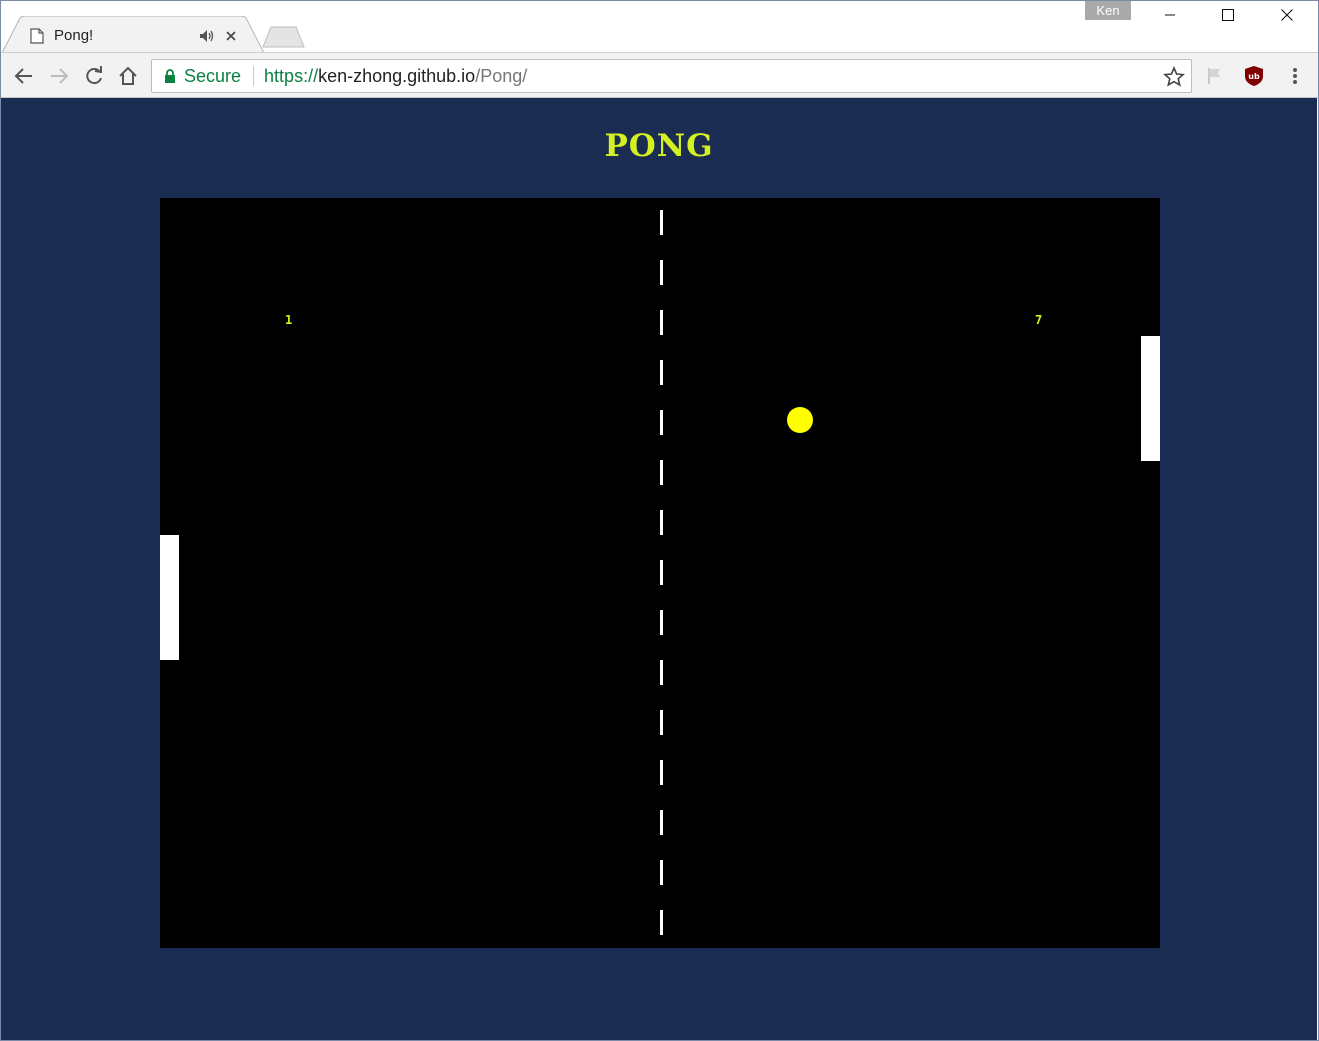 This screenshot has height=1041, width=1319. I want to click on security-label: Secure, so click(213, 75).